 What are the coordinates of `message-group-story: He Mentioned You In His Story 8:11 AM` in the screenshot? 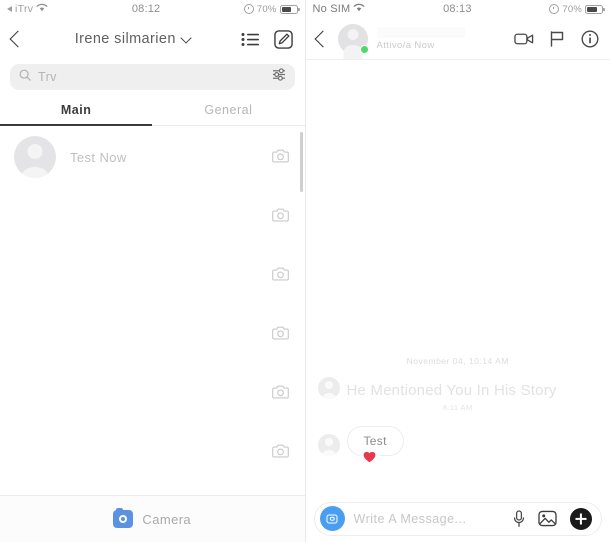 It's located at (458, 389).